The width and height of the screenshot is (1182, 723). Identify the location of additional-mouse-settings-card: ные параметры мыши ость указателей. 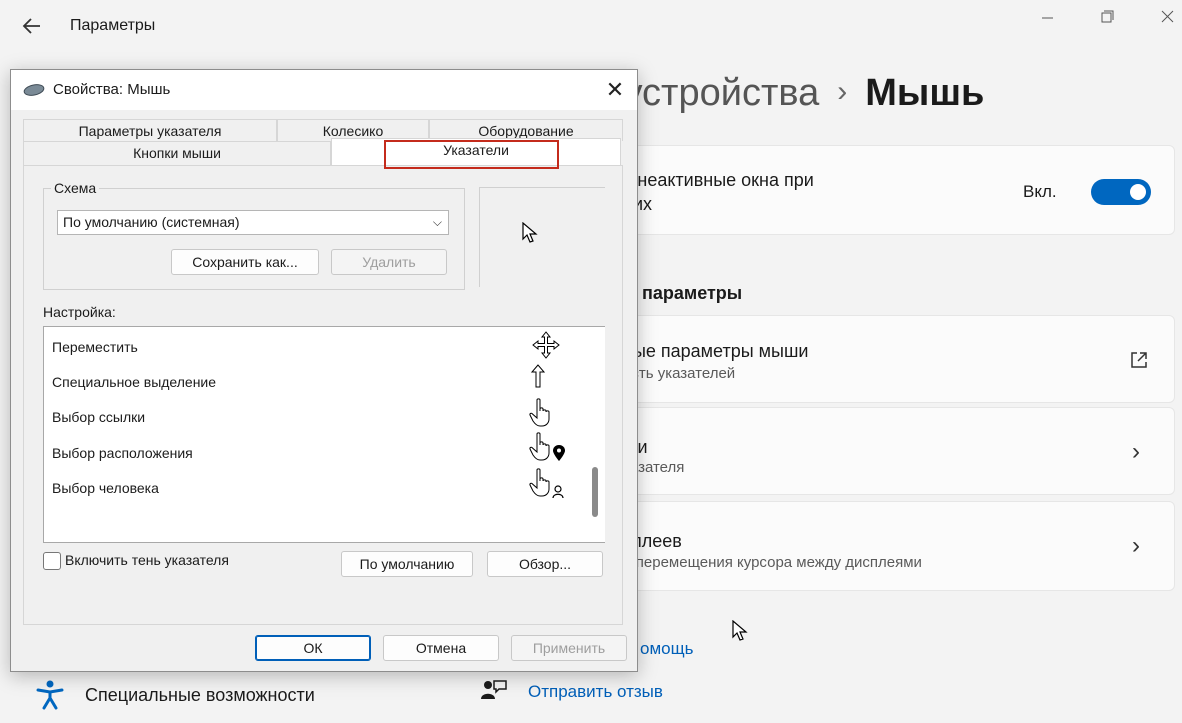
(882, 359).